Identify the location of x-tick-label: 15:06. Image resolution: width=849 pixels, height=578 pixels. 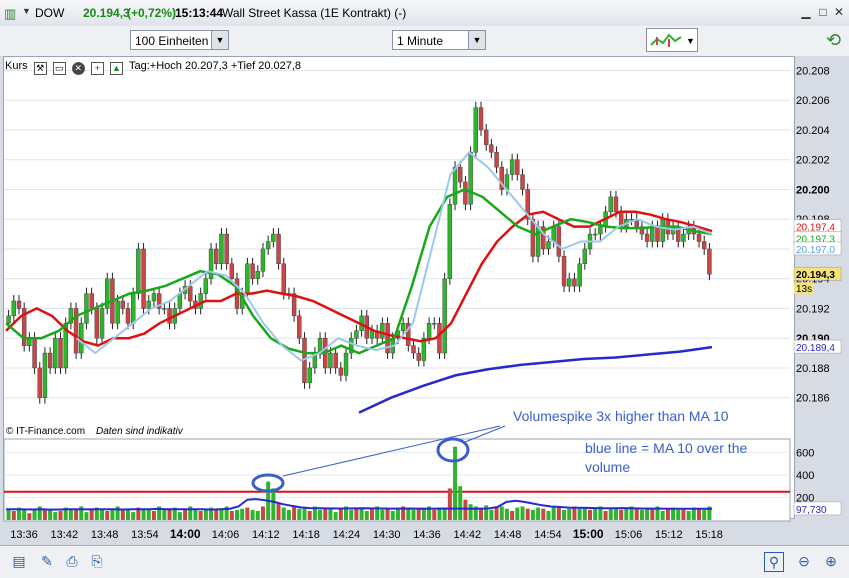
(629, 535).